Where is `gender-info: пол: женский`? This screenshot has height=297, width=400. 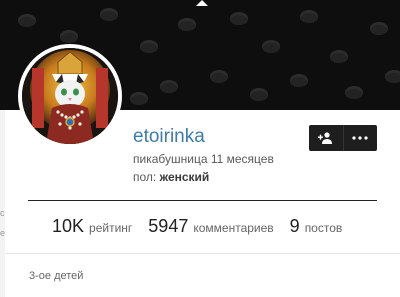
gender-info: пол: женский is located at coordinates (171, 177).